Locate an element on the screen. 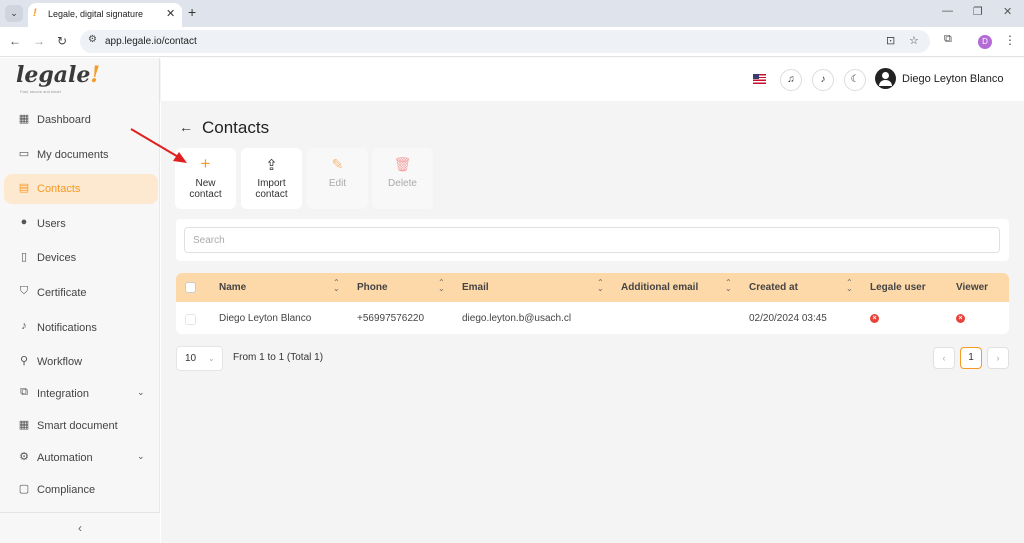  column-header-phone: Phone is located at coordinates (372, 287).